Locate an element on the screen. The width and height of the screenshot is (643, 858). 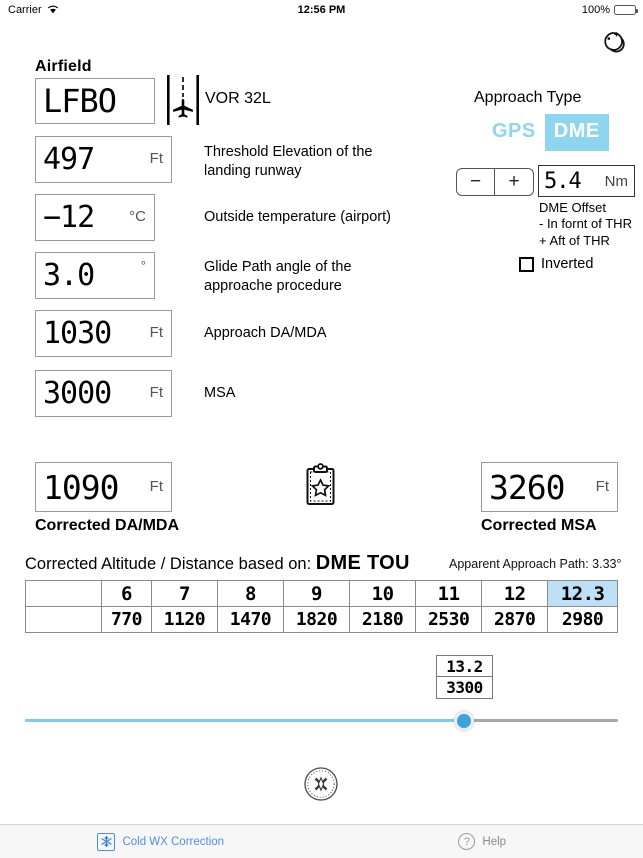
table-cell-altitude: 2980 is located at coordinates (582, 619).